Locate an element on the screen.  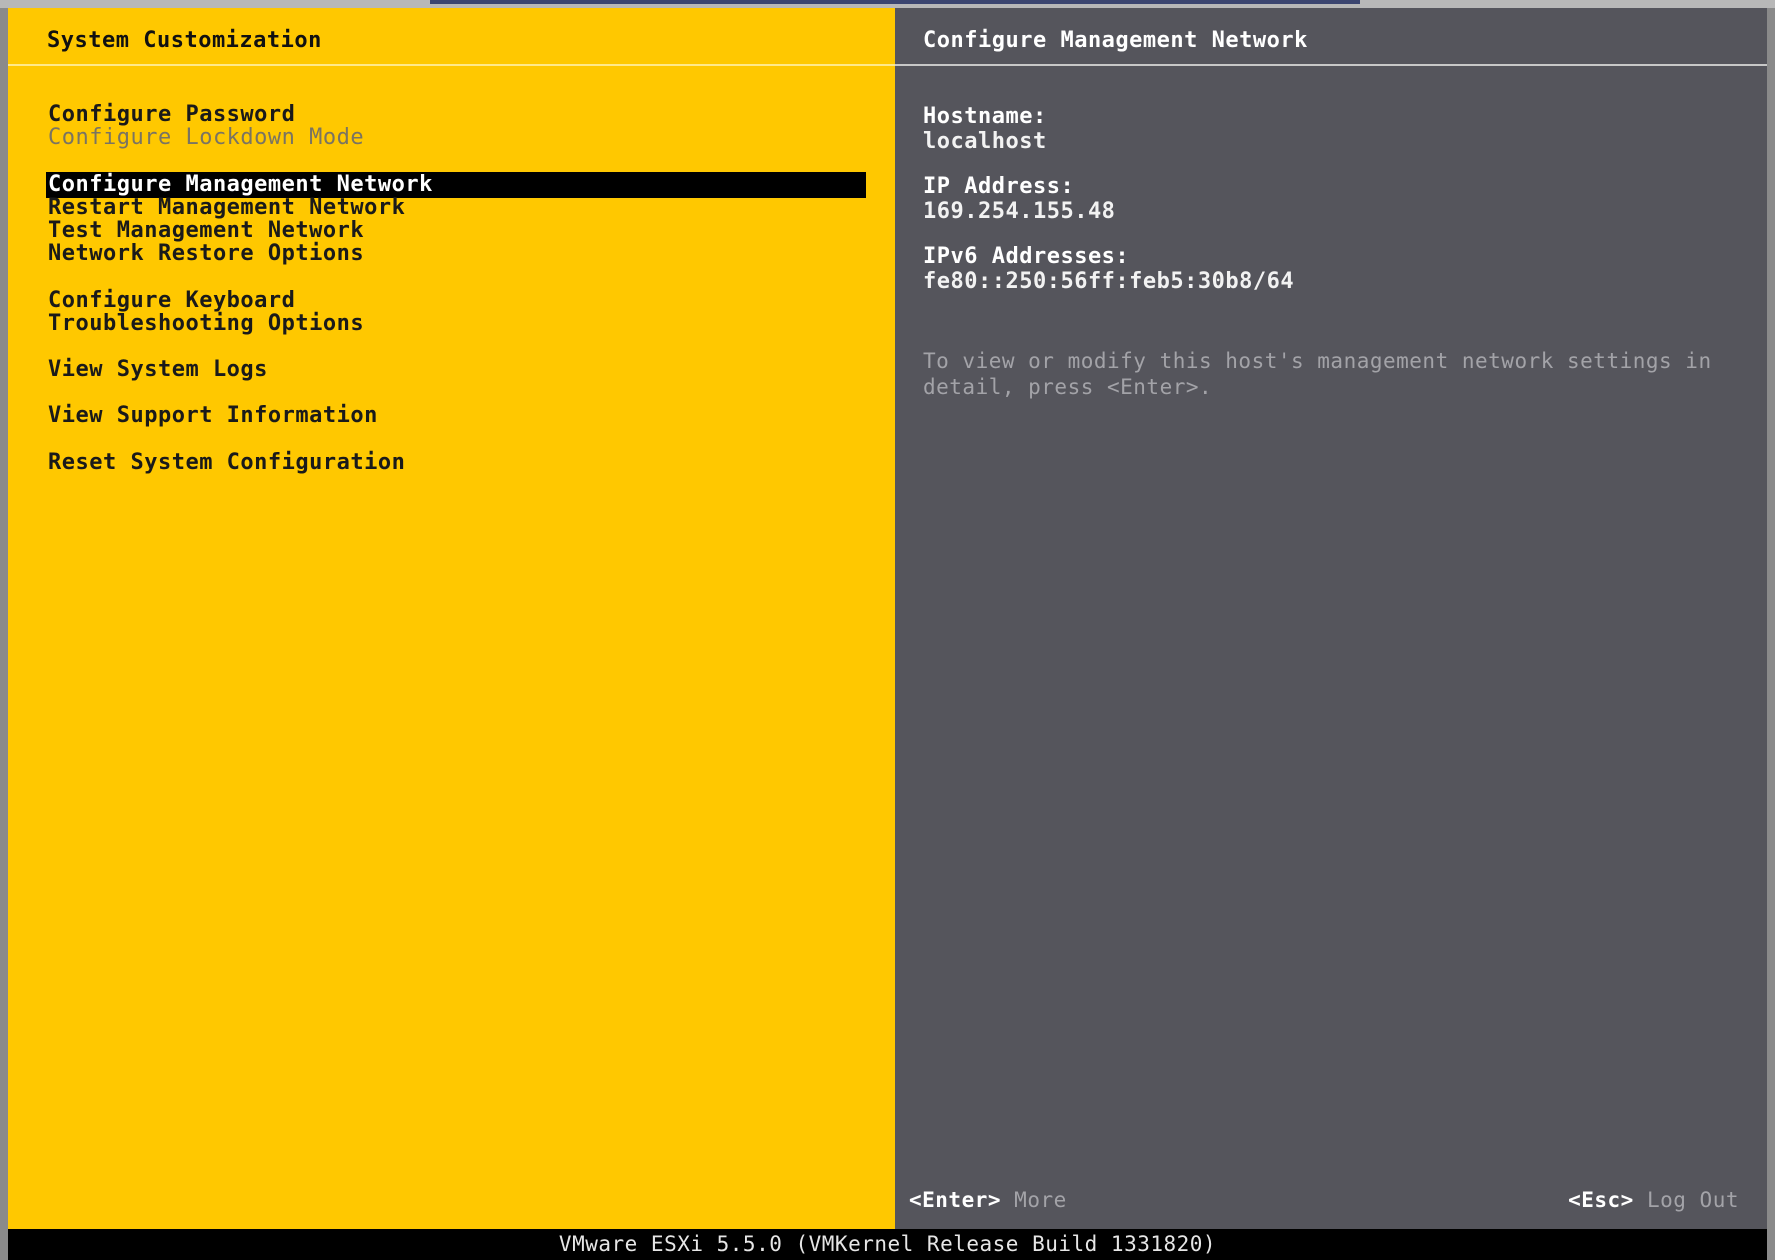
menu-item-view-support-information: View Support Information is located at coordinates (456, 416).